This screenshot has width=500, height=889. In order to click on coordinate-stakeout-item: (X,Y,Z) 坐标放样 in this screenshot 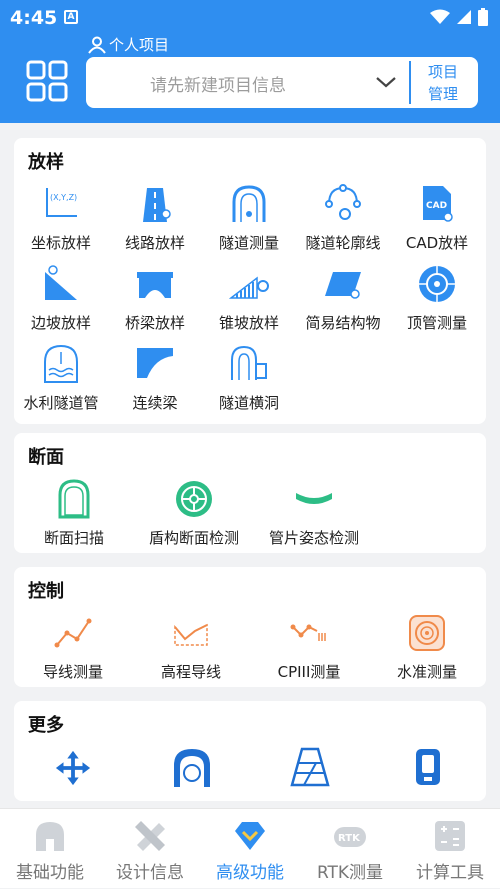, I will do `click(61, 219)`.